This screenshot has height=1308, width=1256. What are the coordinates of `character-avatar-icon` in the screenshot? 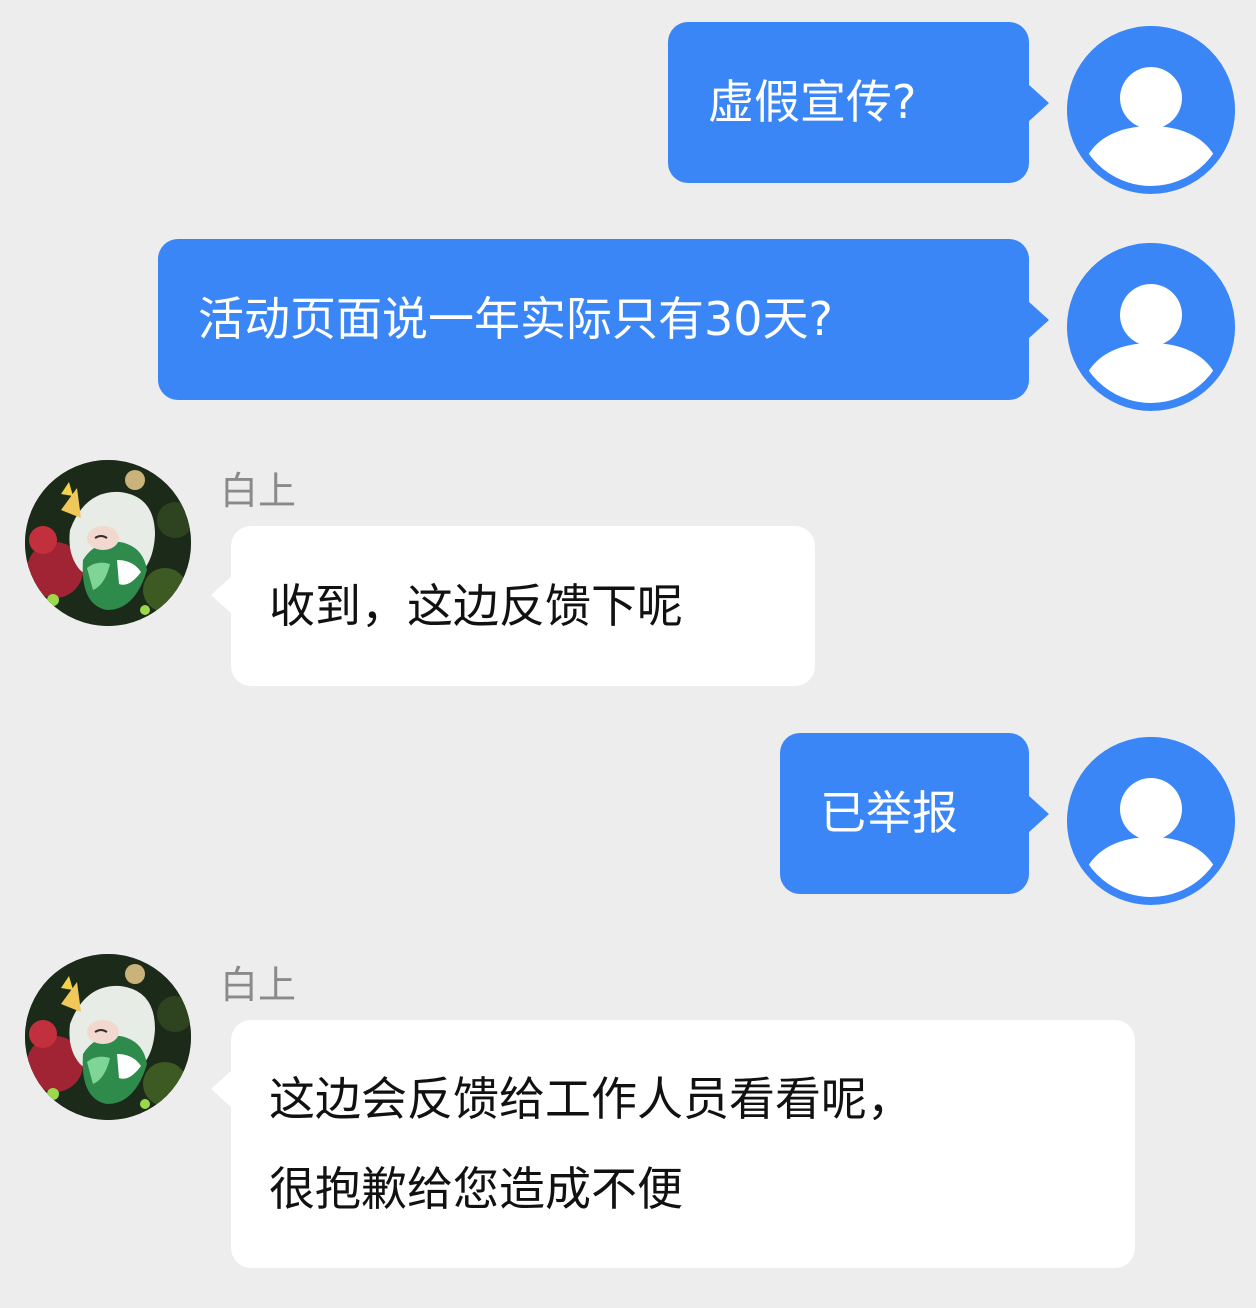 It's located at (108, 1037).